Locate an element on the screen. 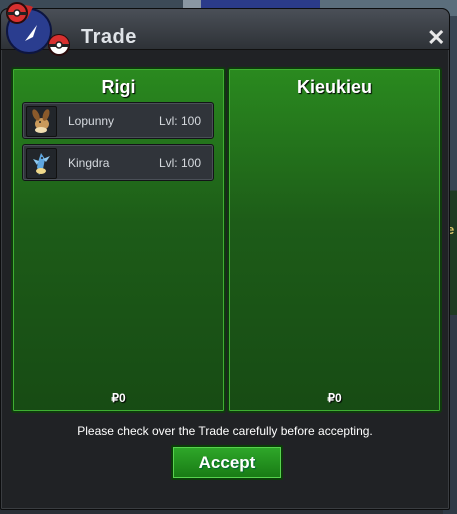 The width and height of the screenshot is (457, 514). trade-logo-icon is located at coordinates (38, 29).